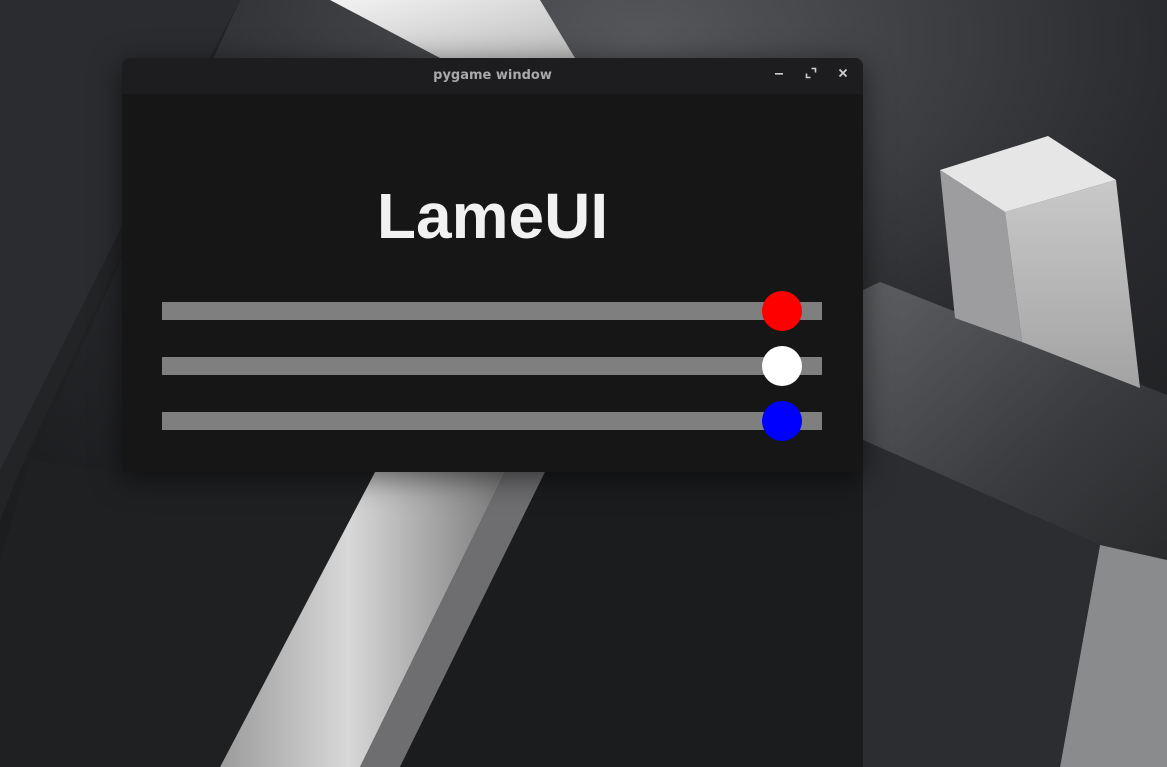 The width and height of the screenshot is (1167, 767). What do you see at coordinates (782, 421) in the screenshot?
I see `slider-knob-blue` at bounding box center [782, 421].